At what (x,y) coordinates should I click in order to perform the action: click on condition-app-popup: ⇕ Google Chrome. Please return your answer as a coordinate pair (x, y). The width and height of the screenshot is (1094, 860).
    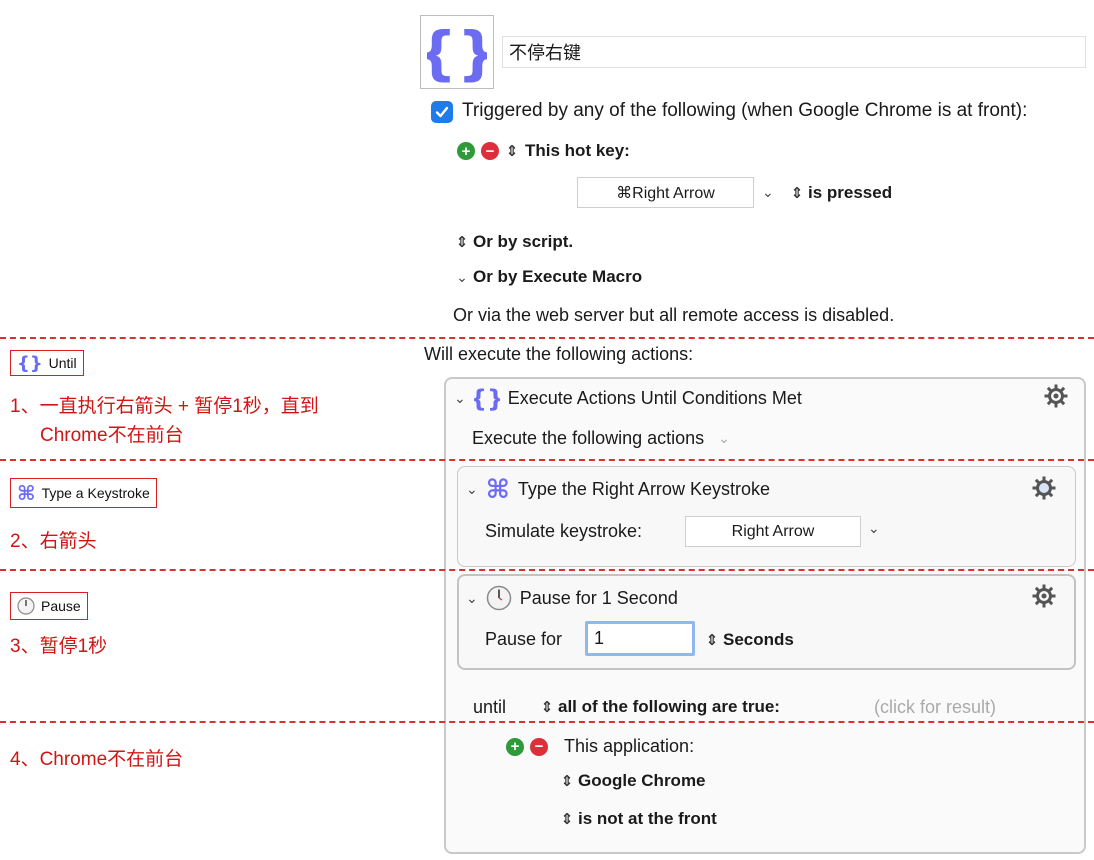
    Looking at the image, I should click on (633, 781).